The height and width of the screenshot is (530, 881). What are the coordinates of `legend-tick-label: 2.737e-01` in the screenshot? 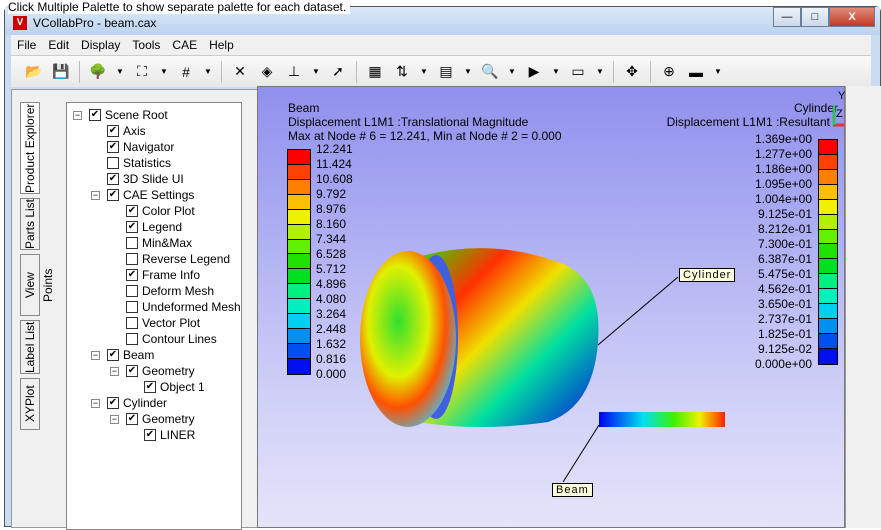 It's located at (784, 319).